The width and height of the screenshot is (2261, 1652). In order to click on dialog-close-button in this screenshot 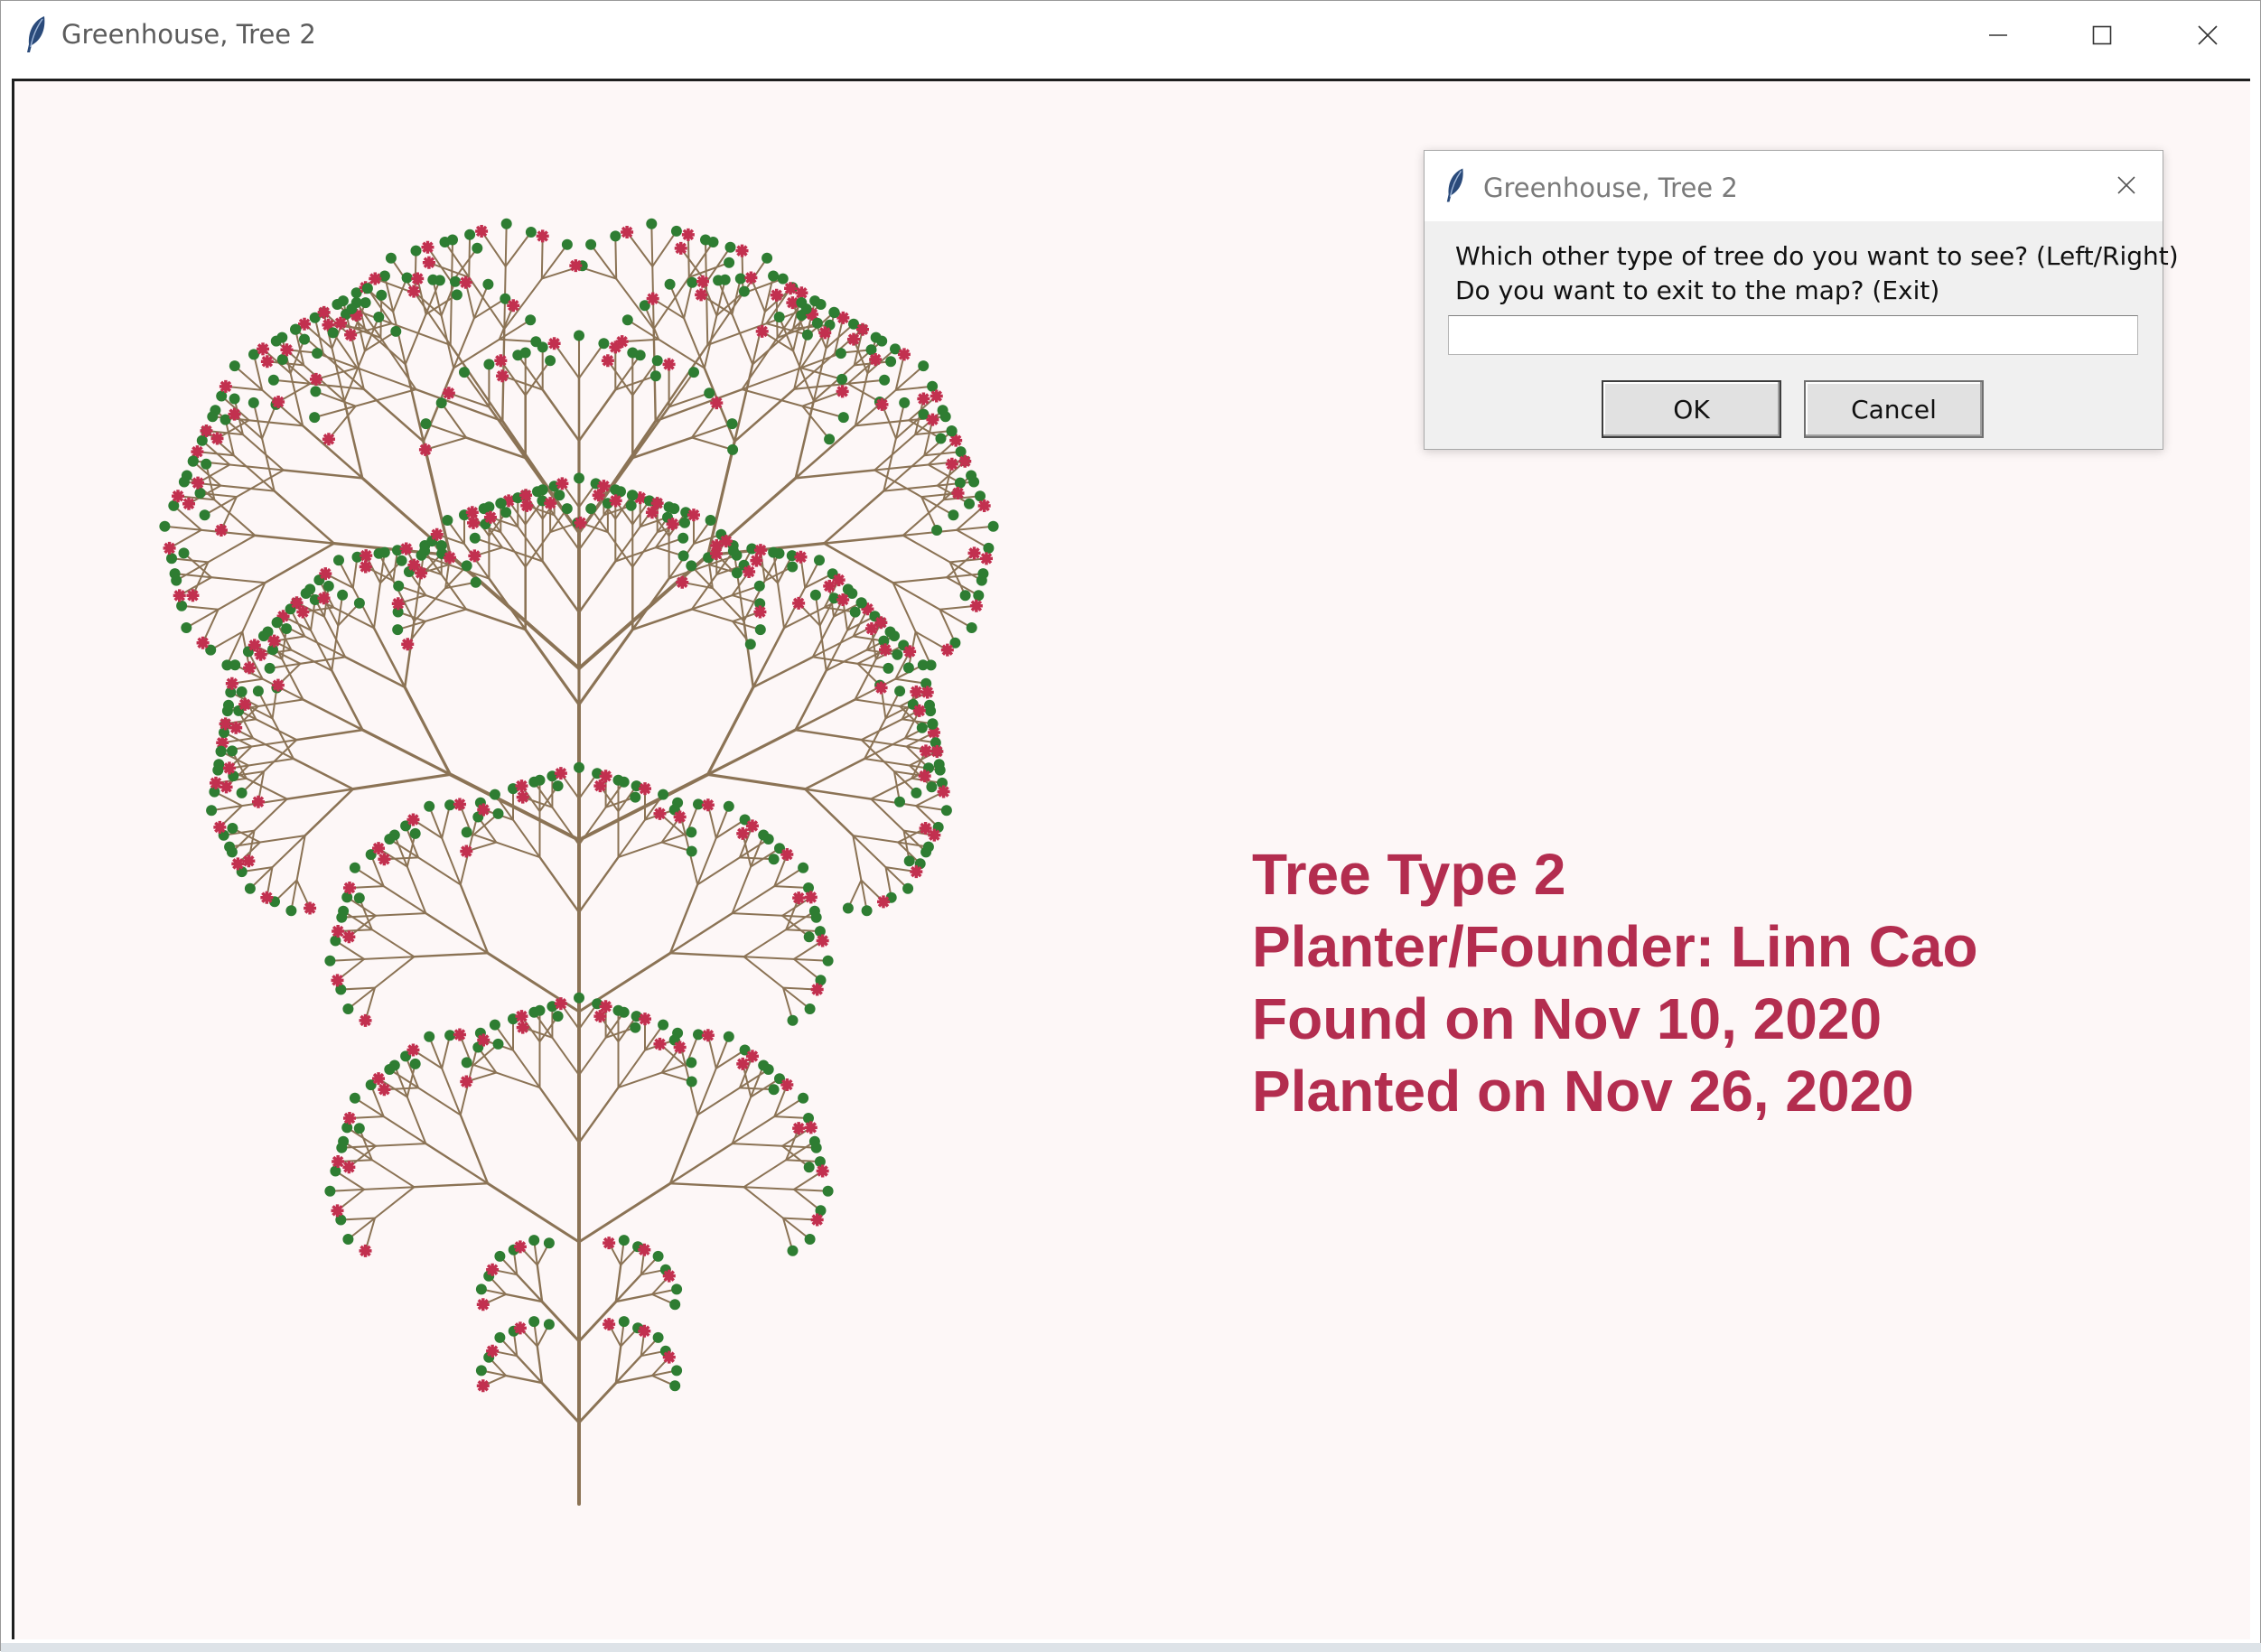, I will do `click(2126, 185)`.